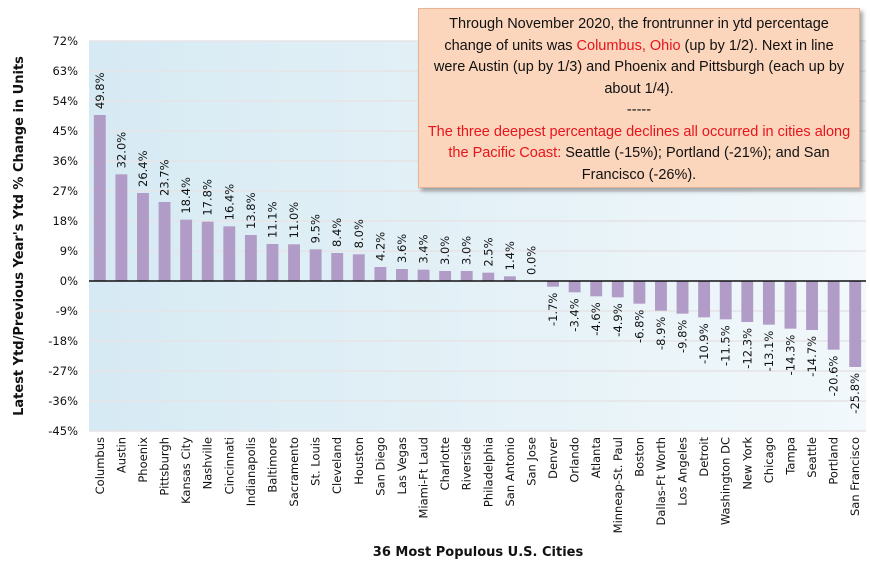 This screenshot has height=566, width=870. I want to click on x-tick-label: Kansas City, so click(186, 470).